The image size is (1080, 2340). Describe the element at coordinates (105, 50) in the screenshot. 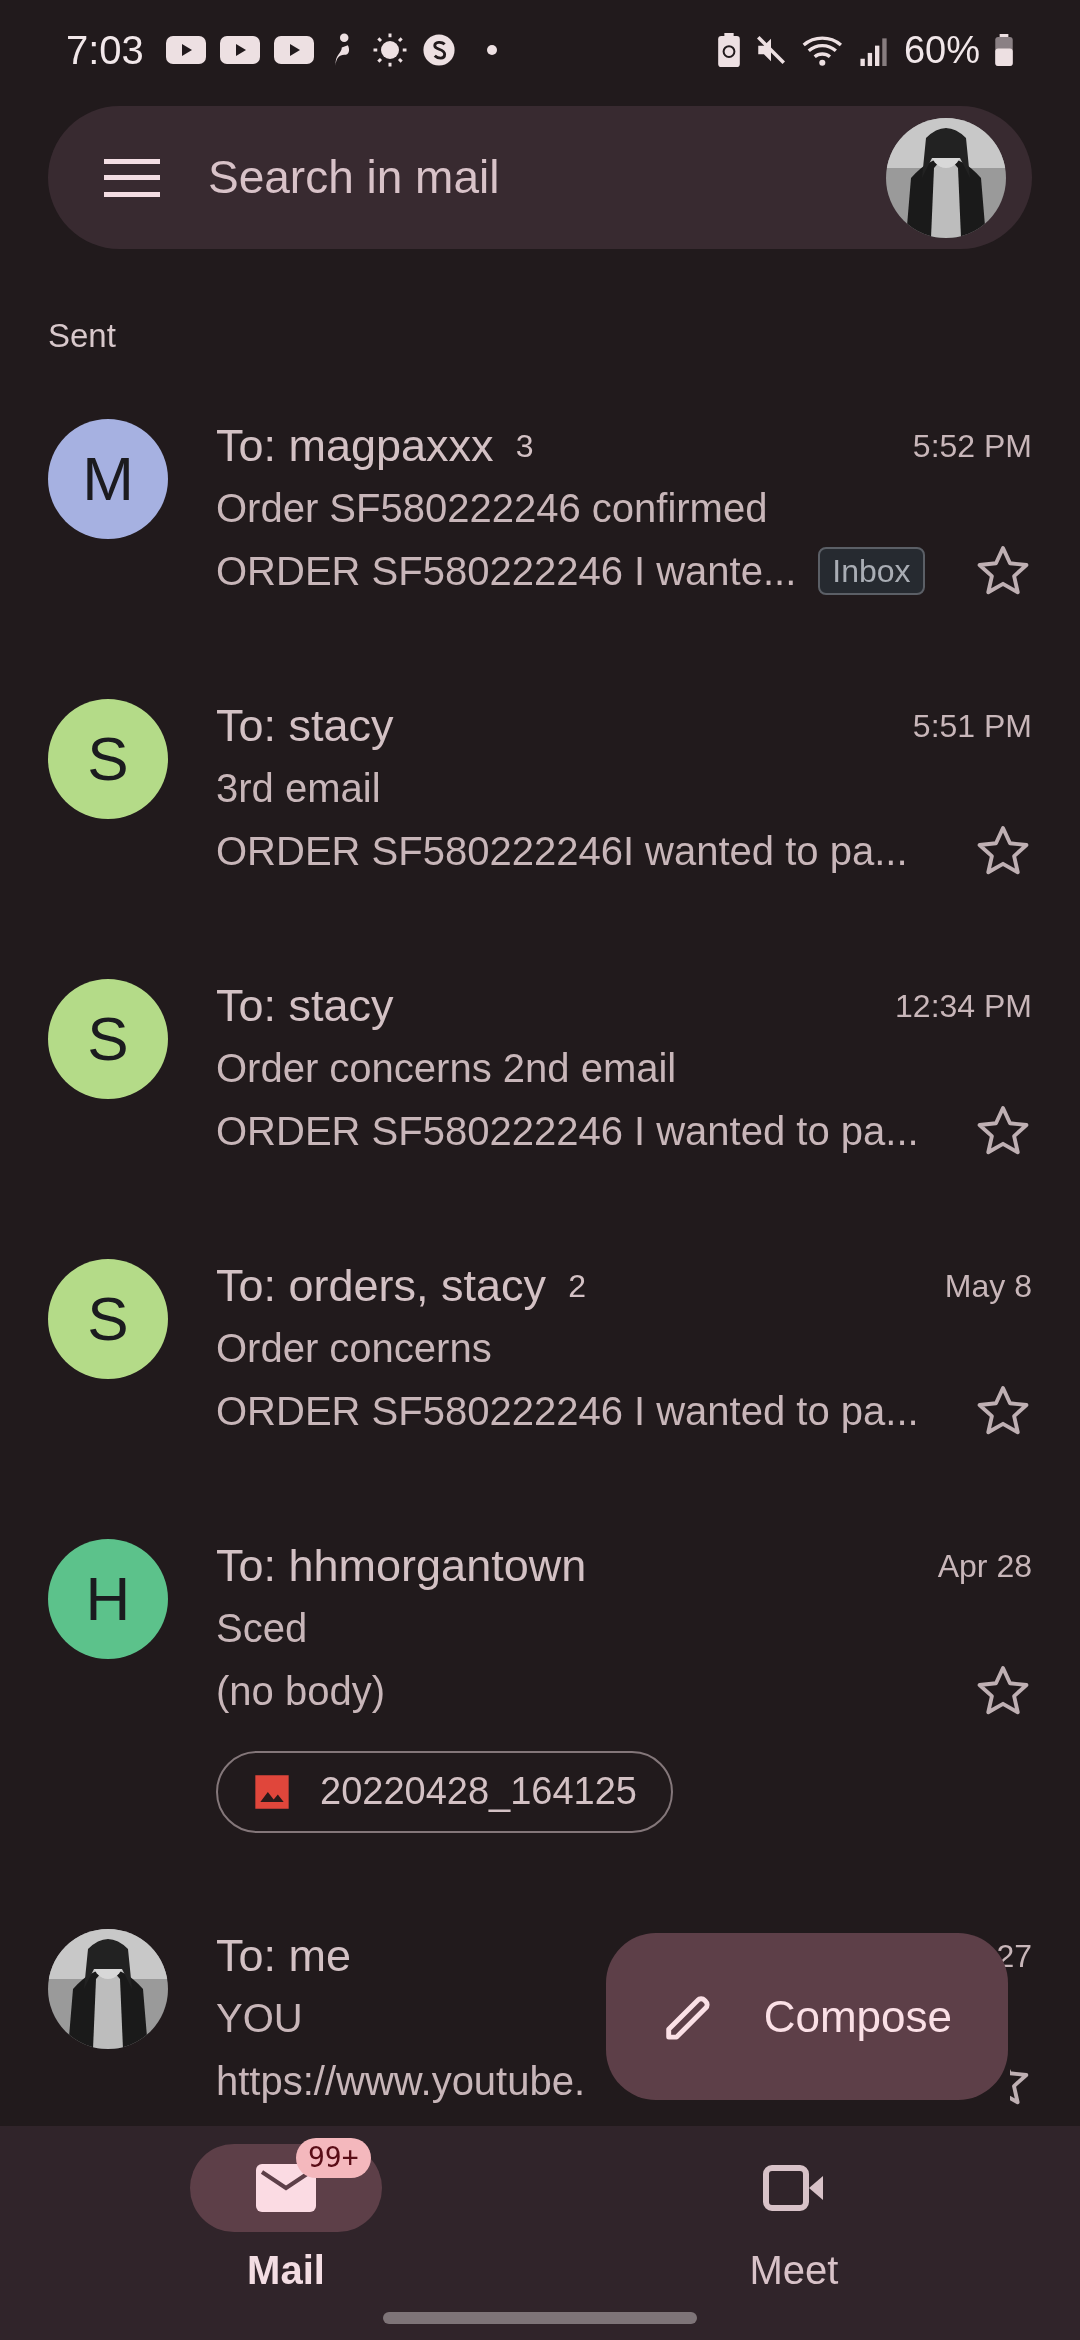

I see `clock: 7:03` at that location.